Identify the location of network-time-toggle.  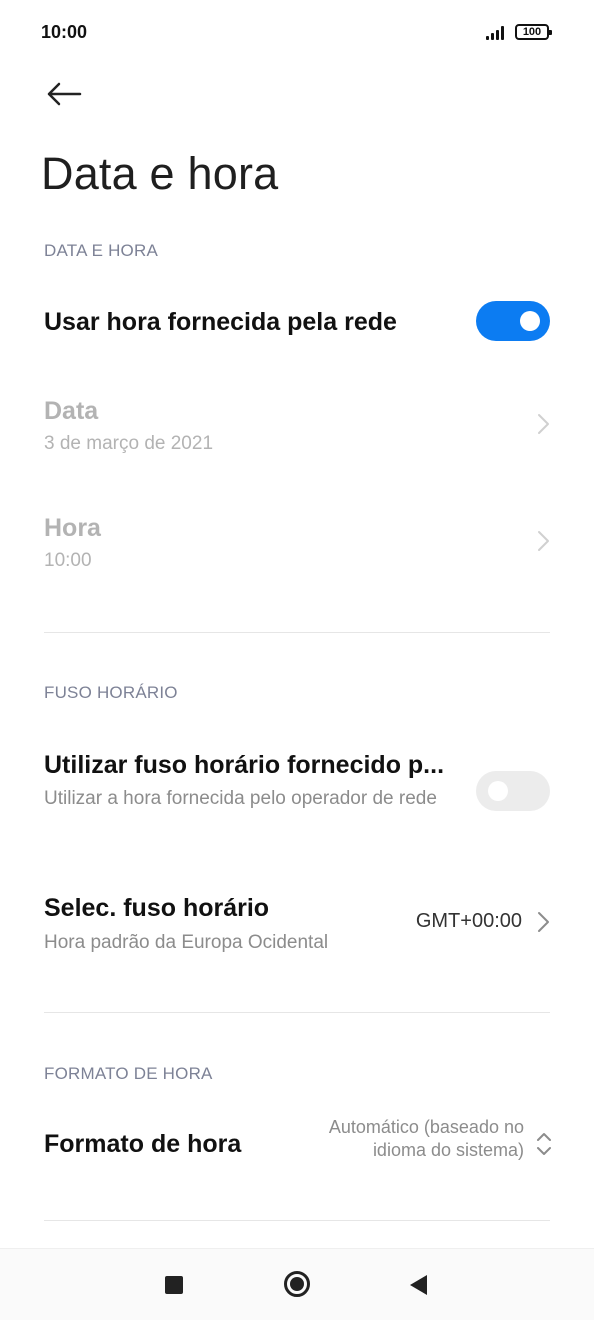
(513, 321).